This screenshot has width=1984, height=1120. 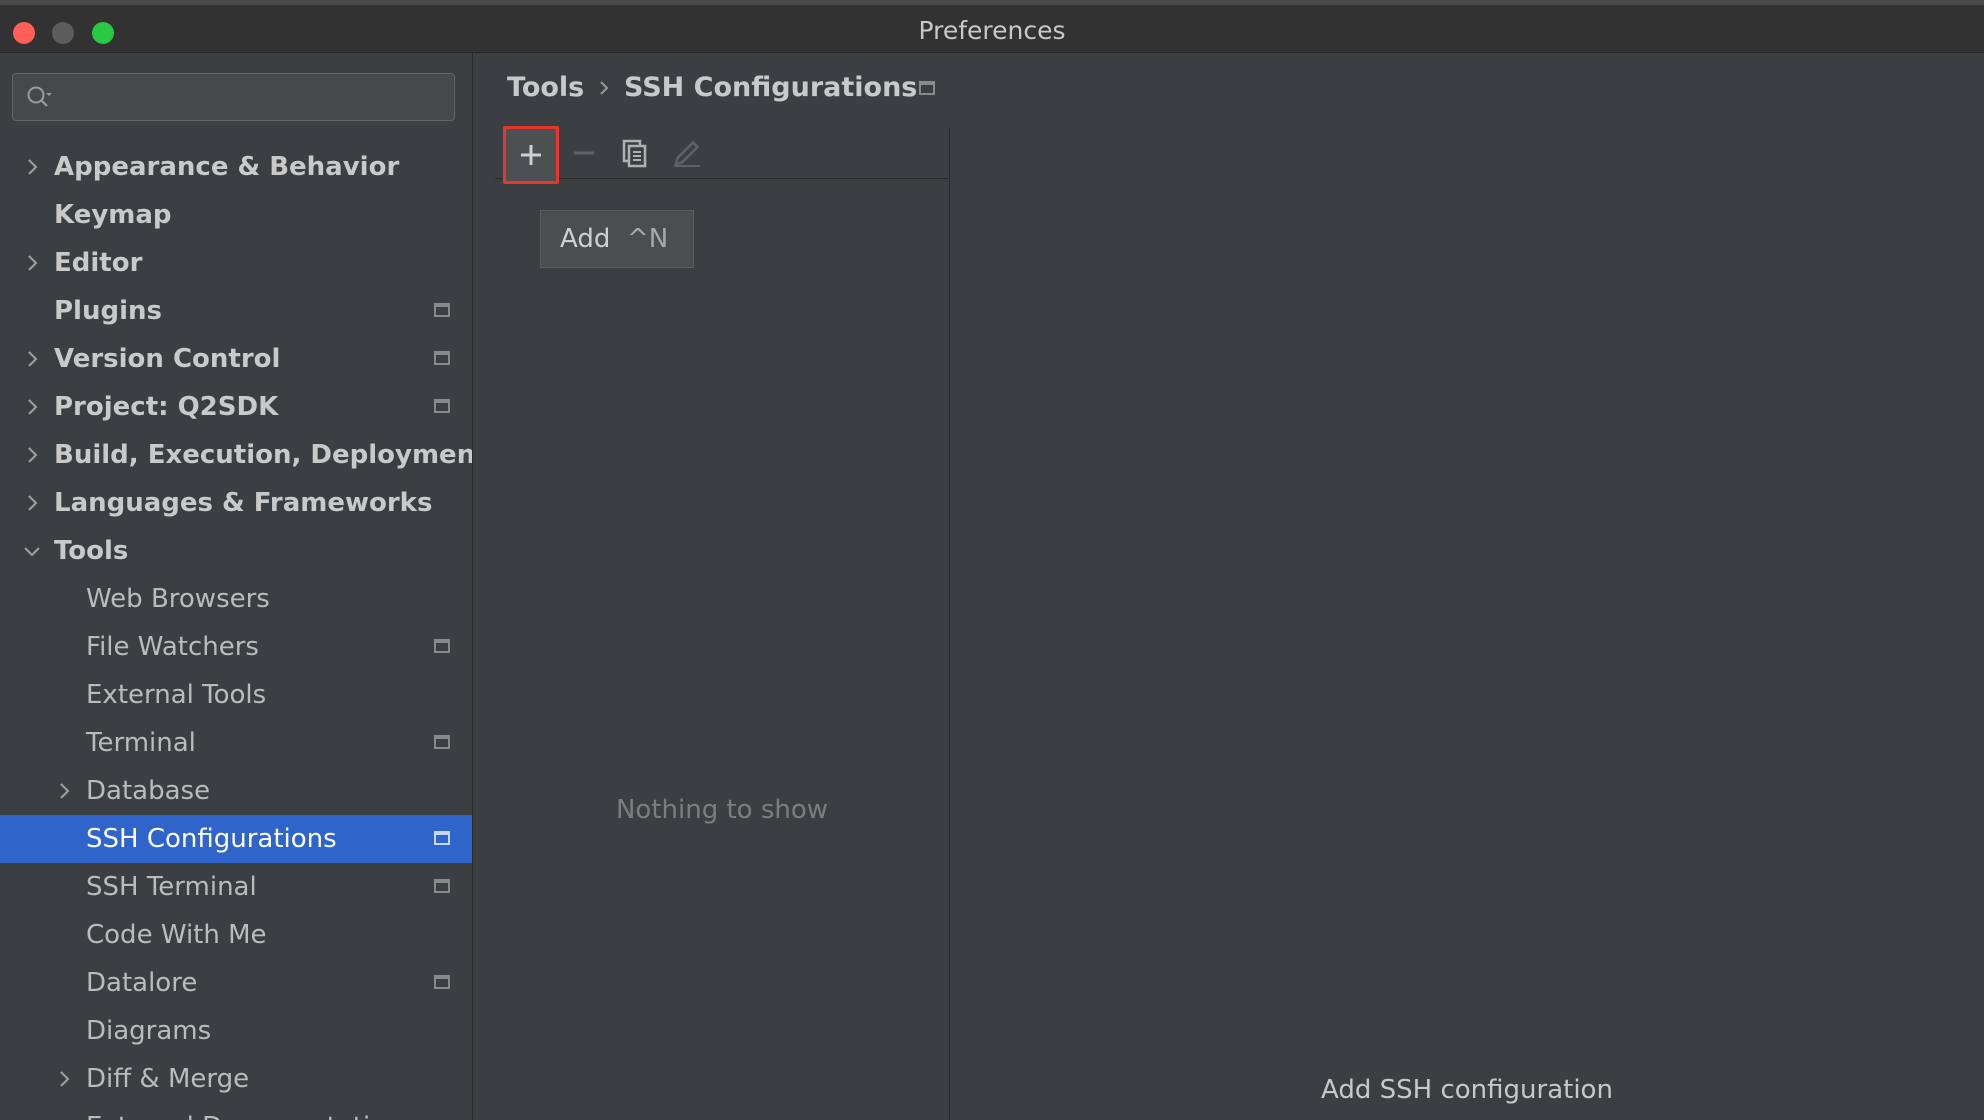 What do you see at coordinates (167, 359) in the screenshot?
I see `sidebar-item-label: Version Control` at bounding box center [167, 359].